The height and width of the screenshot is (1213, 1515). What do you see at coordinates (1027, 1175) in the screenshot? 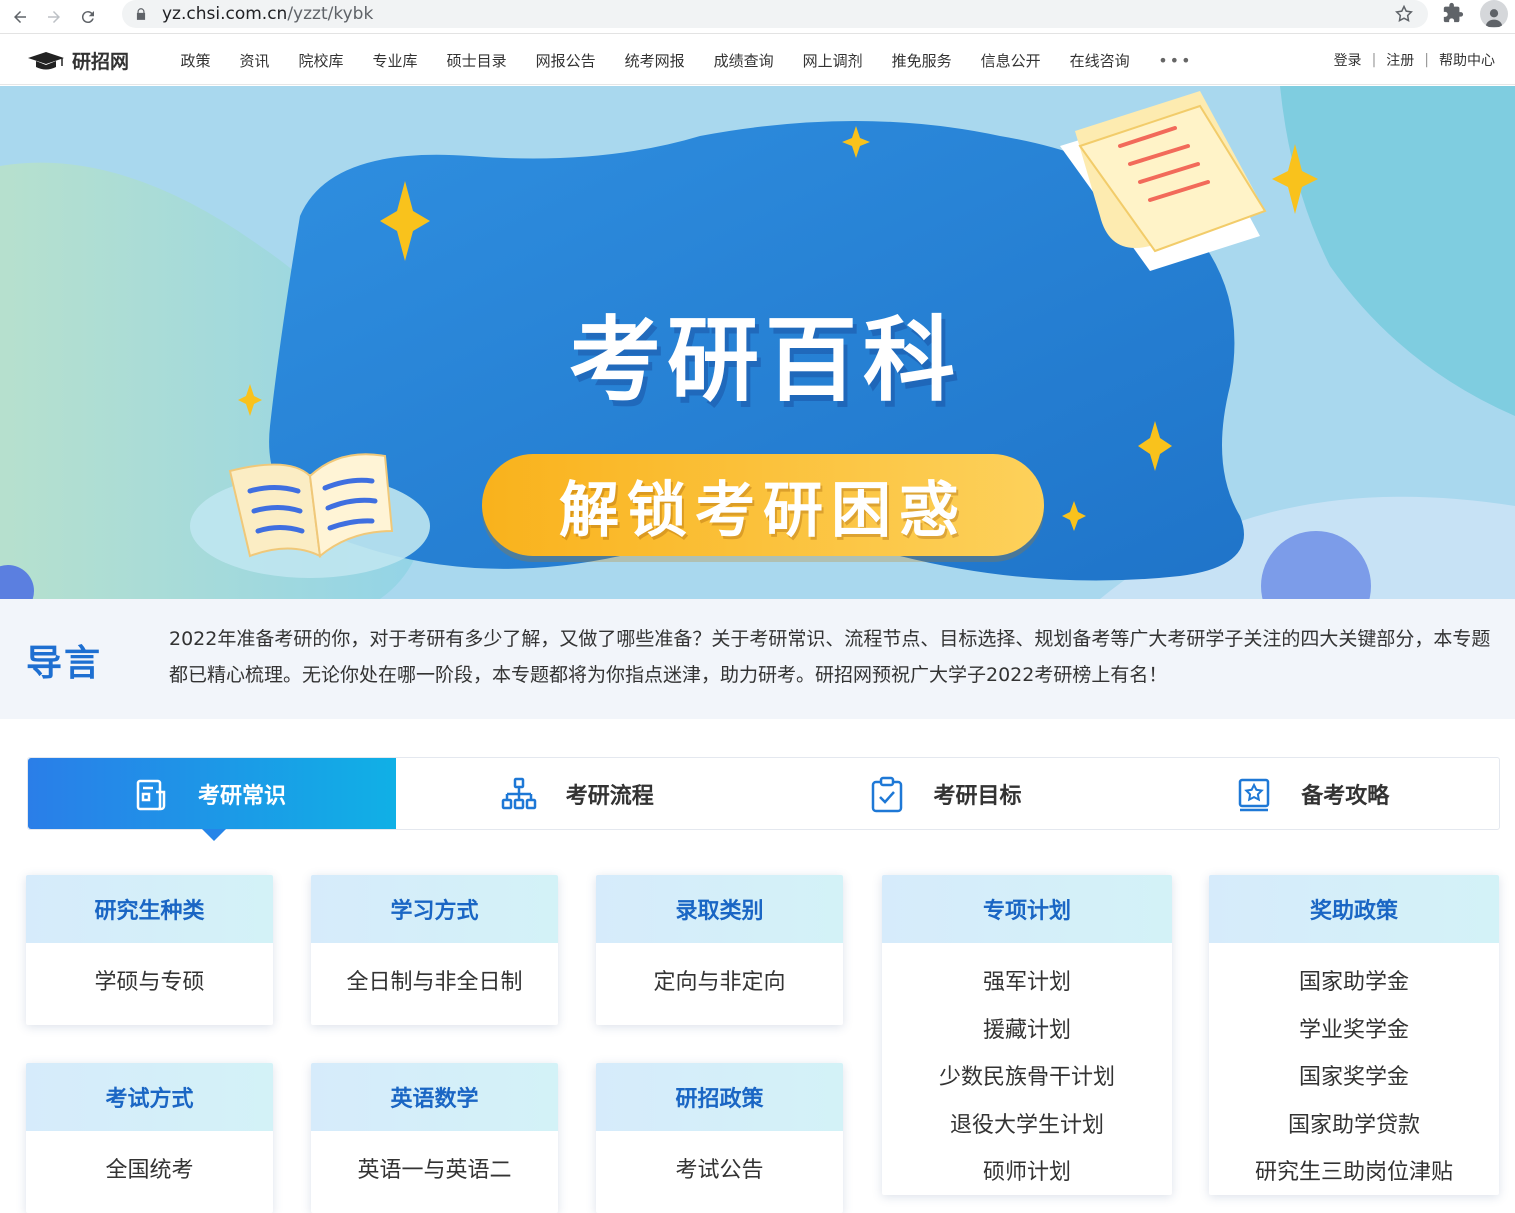
I see `card-link: 硕师计划` at bounding box center [1027, 1175].